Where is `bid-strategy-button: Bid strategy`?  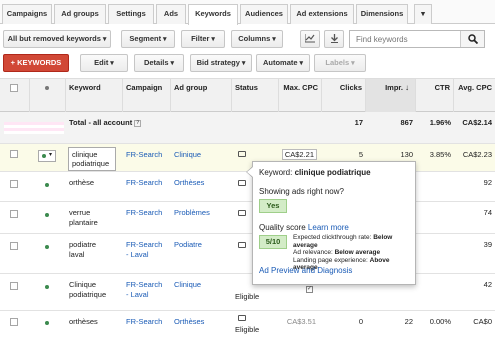 bid-strategy-button: Bid strategy is located at coordinates (221, 63).